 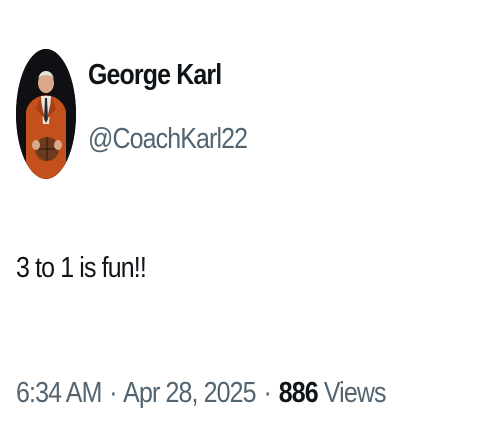 I want to click on tweet-metadata: 6:34 AM · Apr 28, 2025 · 886 Views, so click(x=201, y=393).